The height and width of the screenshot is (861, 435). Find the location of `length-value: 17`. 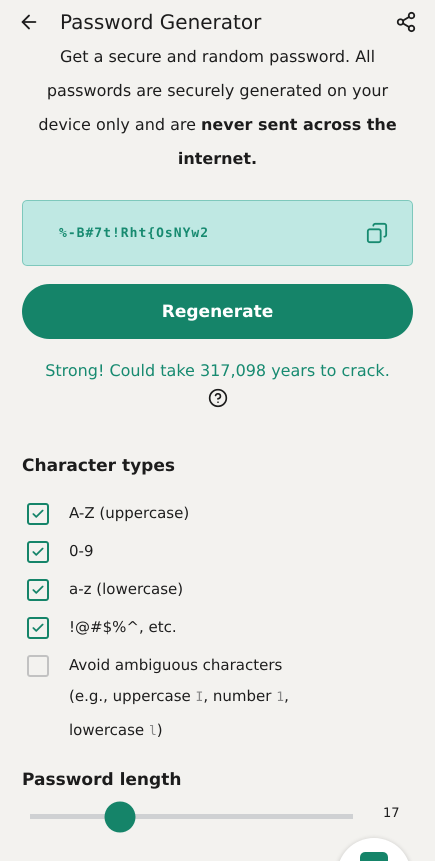

length-value: 17 is located at coordinates (392, 813).